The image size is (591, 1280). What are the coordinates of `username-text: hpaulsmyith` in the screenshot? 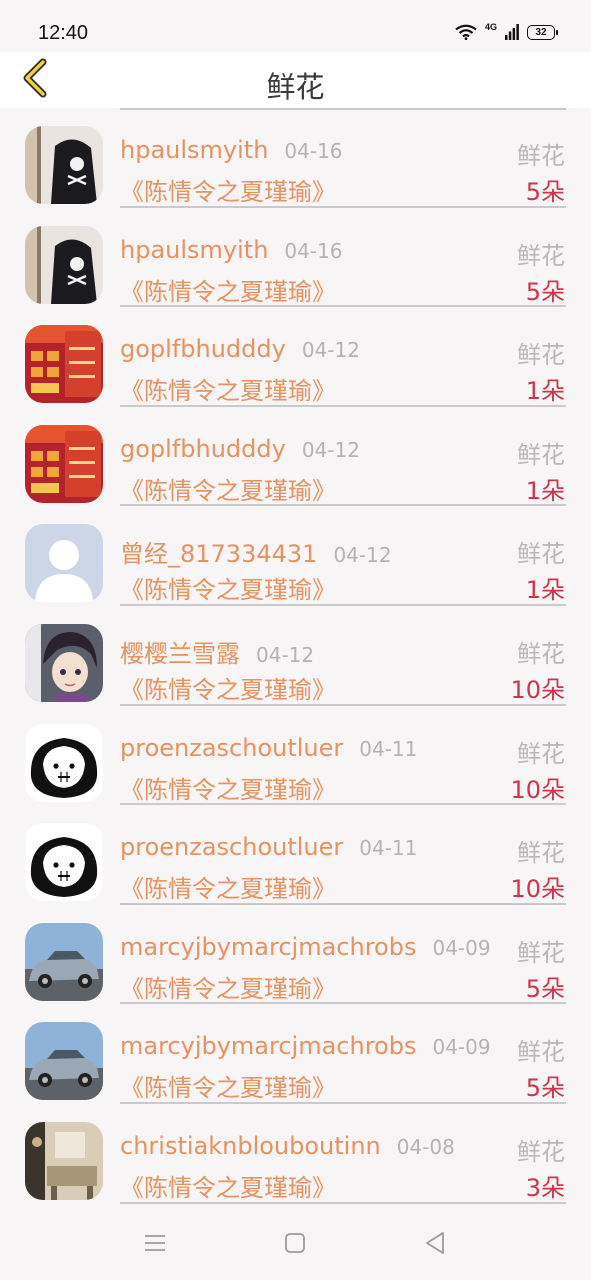 It's located at (194, 150).